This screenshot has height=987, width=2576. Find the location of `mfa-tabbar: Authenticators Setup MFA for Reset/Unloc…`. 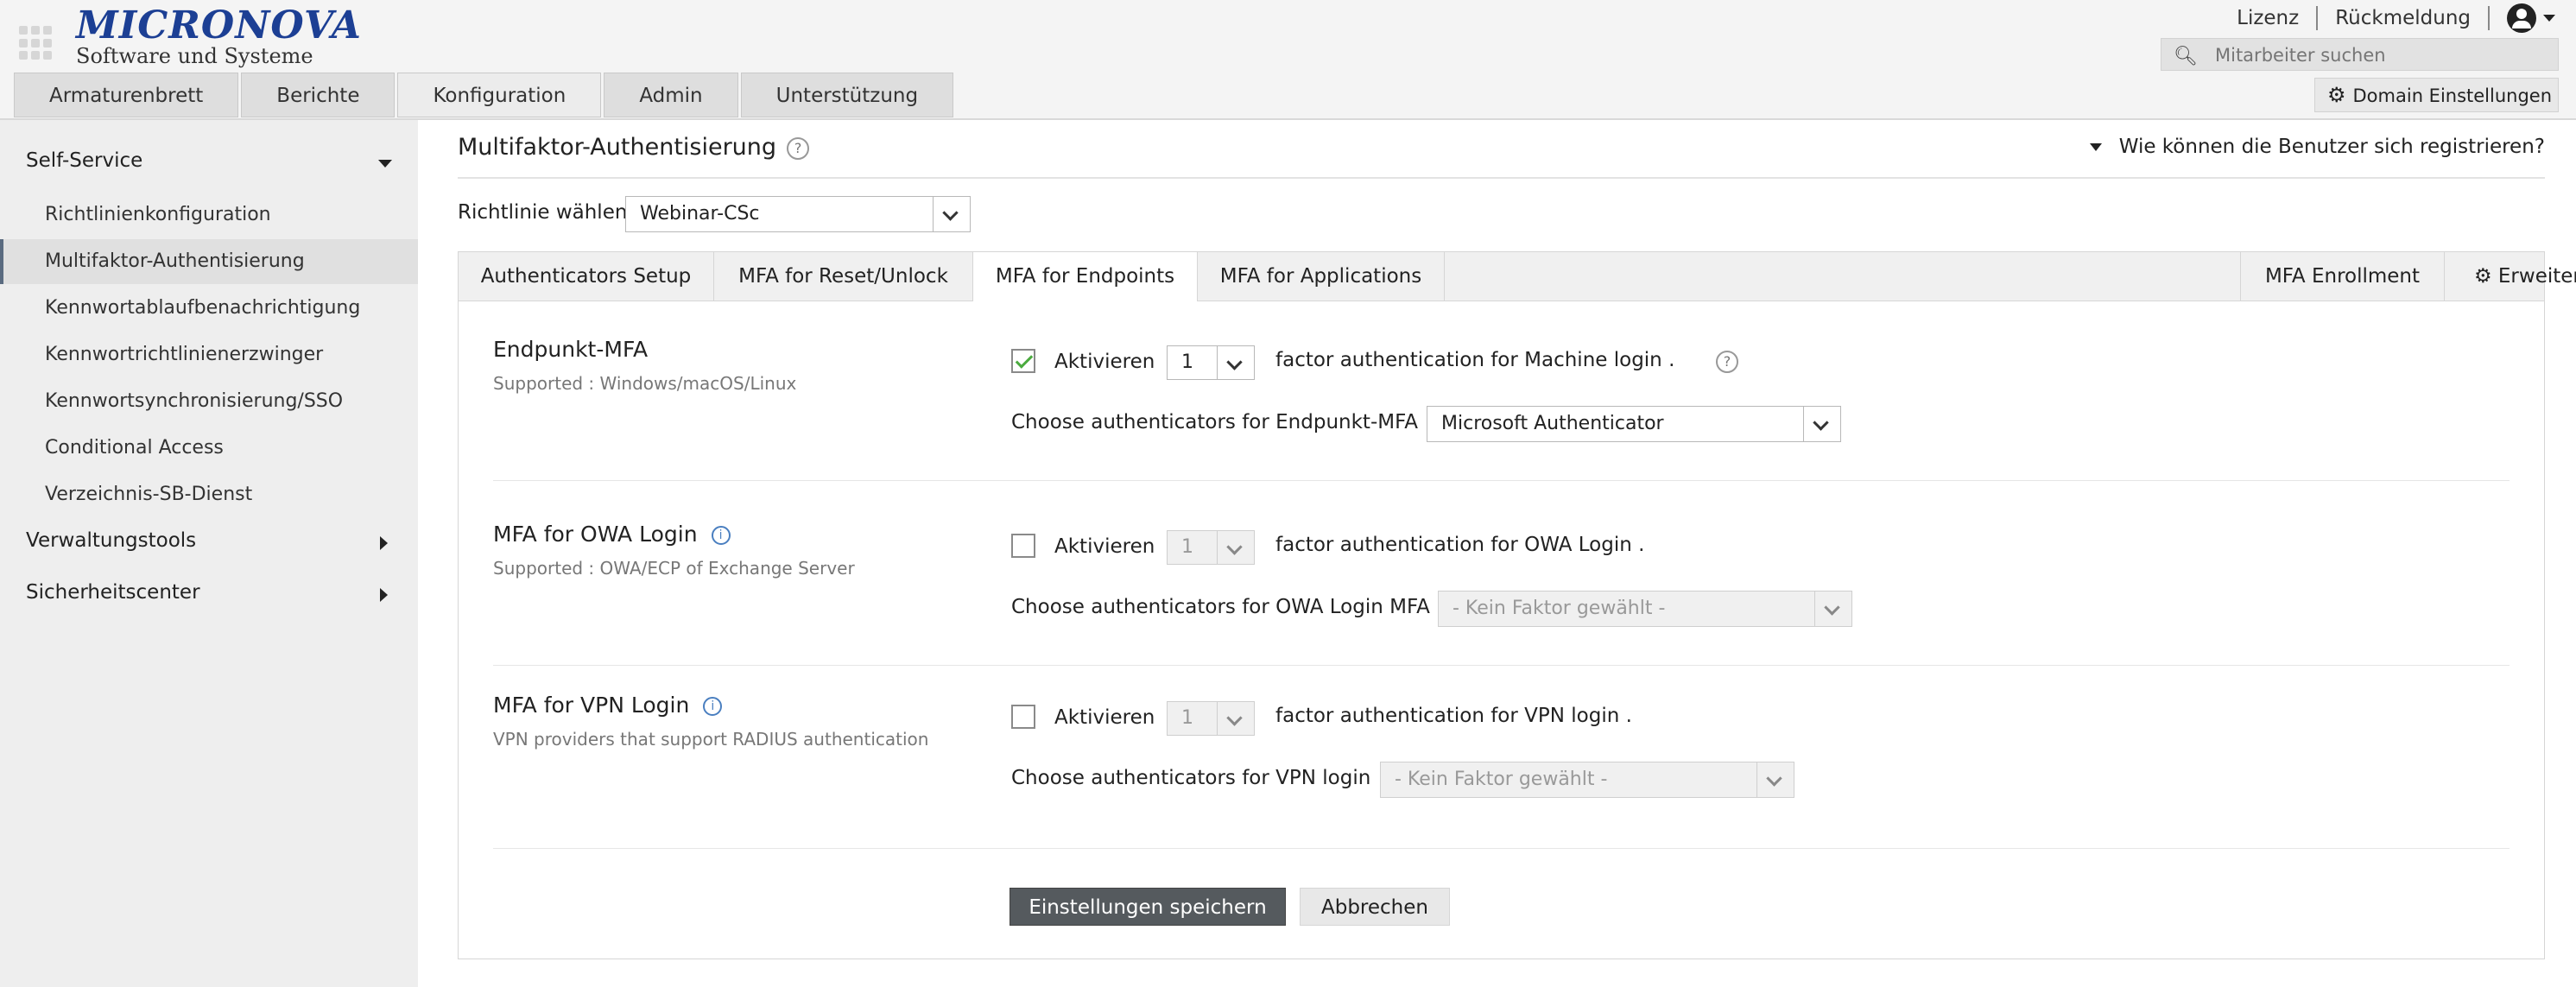

mfa-tabbar: Authenticators Setup MFA for Reset/Unloc… is located at coordinates (1517, 276).